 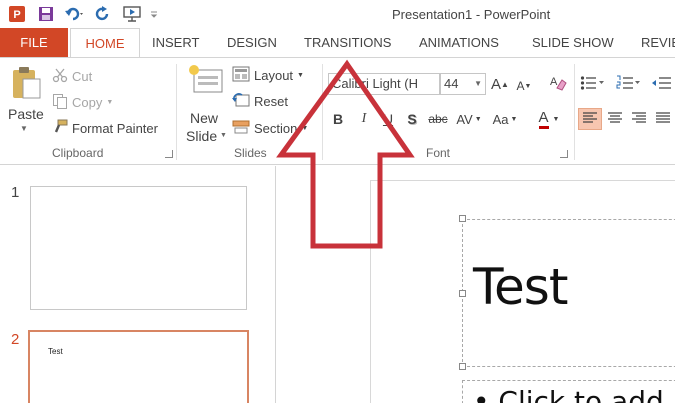 I want to click on align-right-icon, so click(x=639, y=119).